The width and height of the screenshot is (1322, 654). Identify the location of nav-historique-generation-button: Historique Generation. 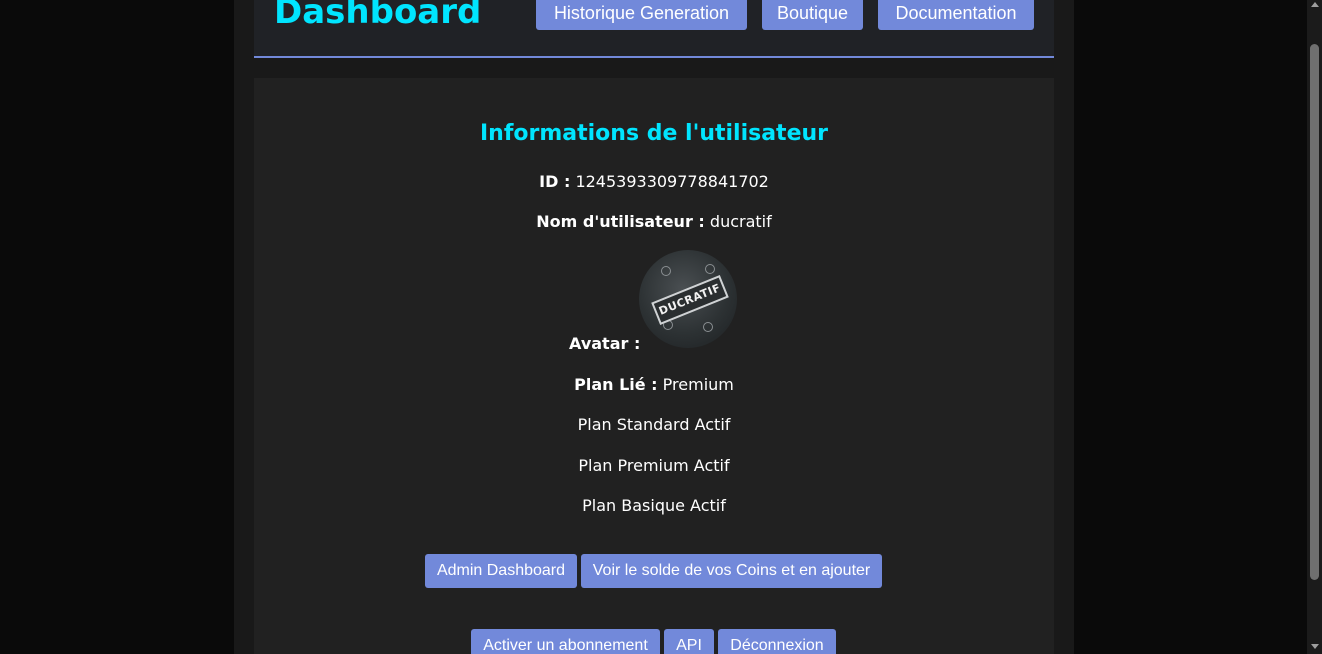
(641, 15).